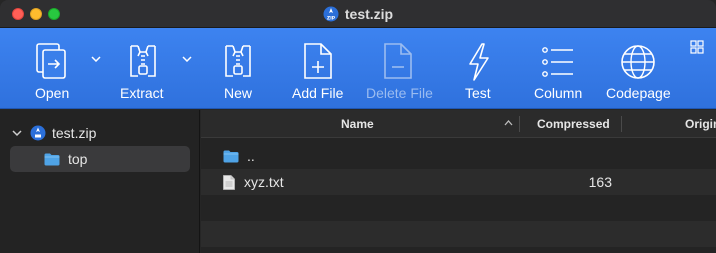 The width and height of the screenshot is (716, 253). Describe the element at coordinates (458, 124) in the screenshot. I see `list-header: Name Compressed Origin` at that location.